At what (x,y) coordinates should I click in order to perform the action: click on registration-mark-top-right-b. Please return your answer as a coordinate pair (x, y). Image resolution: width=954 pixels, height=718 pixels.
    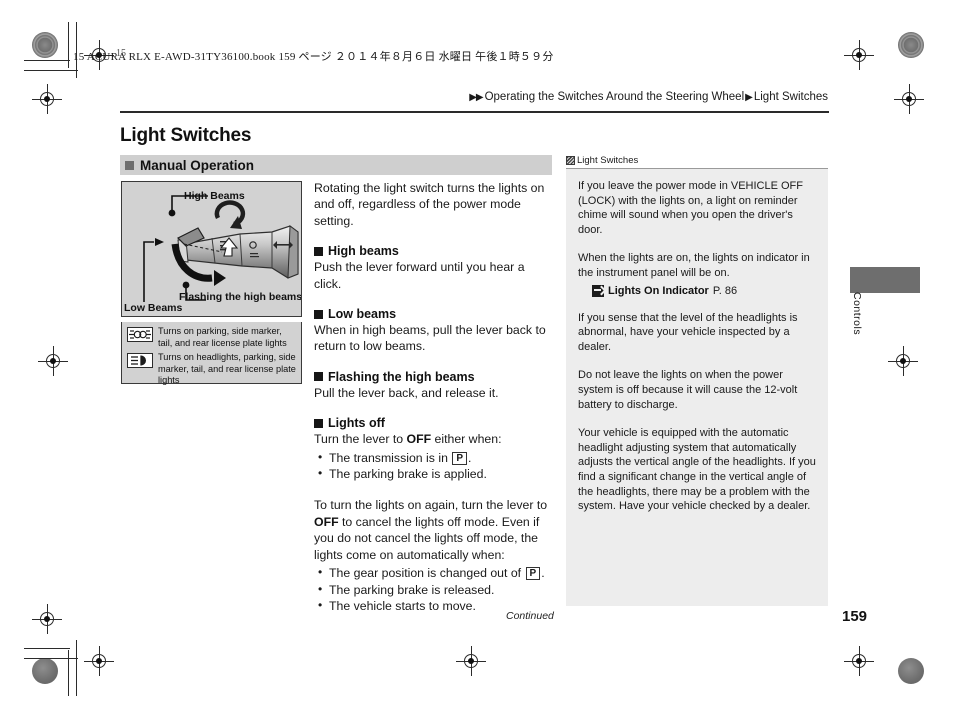
    Looking at the image, I should click on (909, 99).